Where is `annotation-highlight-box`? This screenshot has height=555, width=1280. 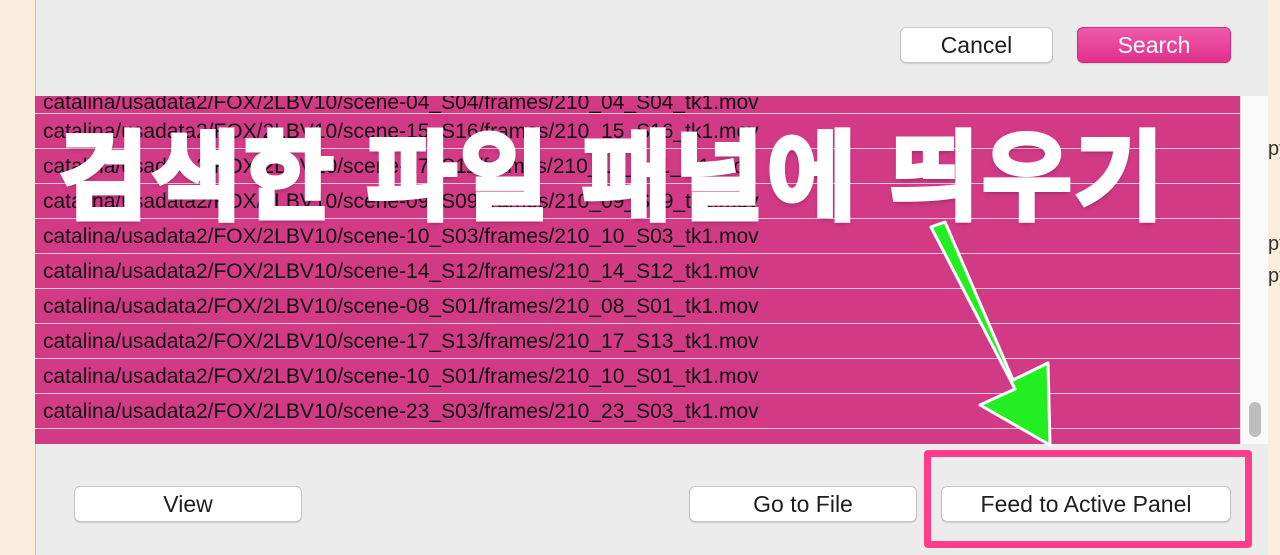
annotation-highlight-box is located at coordinates (1088, 499).